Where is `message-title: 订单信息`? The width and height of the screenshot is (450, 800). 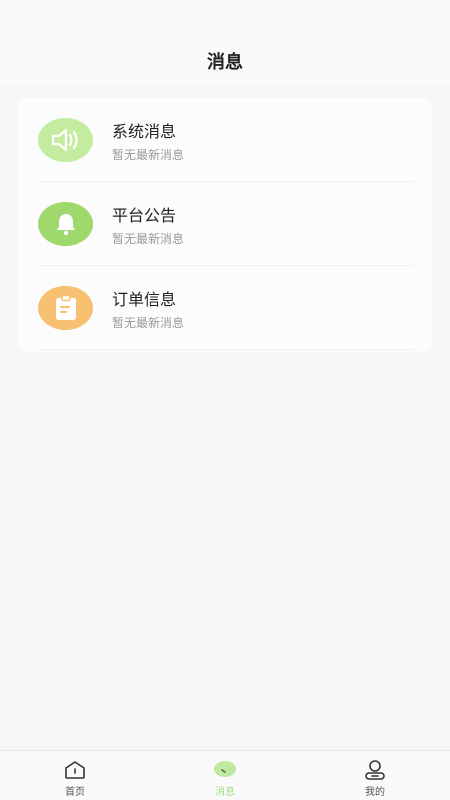 message-title: 订单信息 is located at coordinates (144, 299).